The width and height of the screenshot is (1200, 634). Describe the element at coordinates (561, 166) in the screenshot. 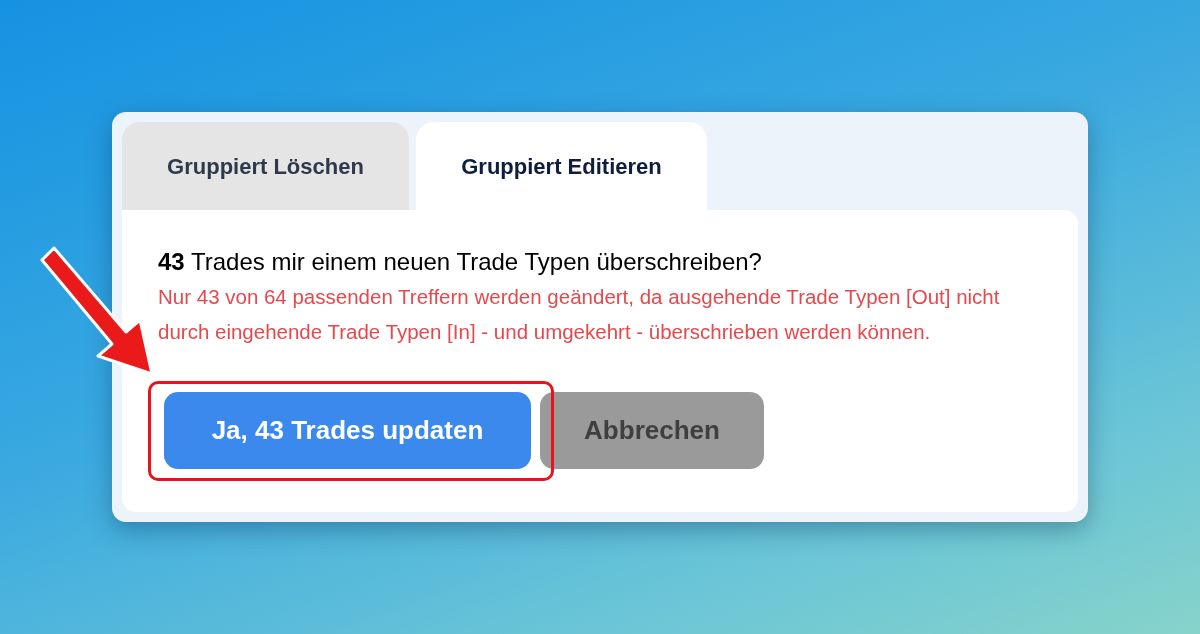

I see `tab: Gruppiert Editieren` at that location.